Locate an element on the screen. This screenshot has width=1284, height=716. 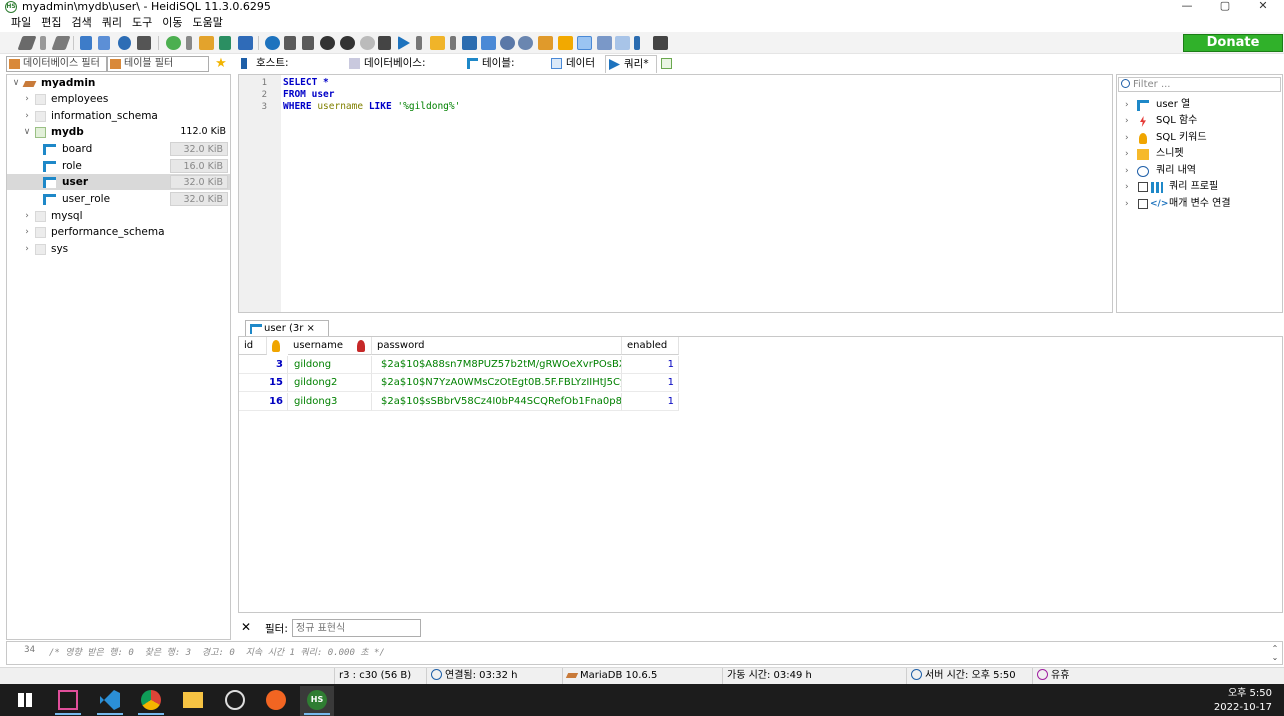
postman-icon is located at coordinates (276, 700).